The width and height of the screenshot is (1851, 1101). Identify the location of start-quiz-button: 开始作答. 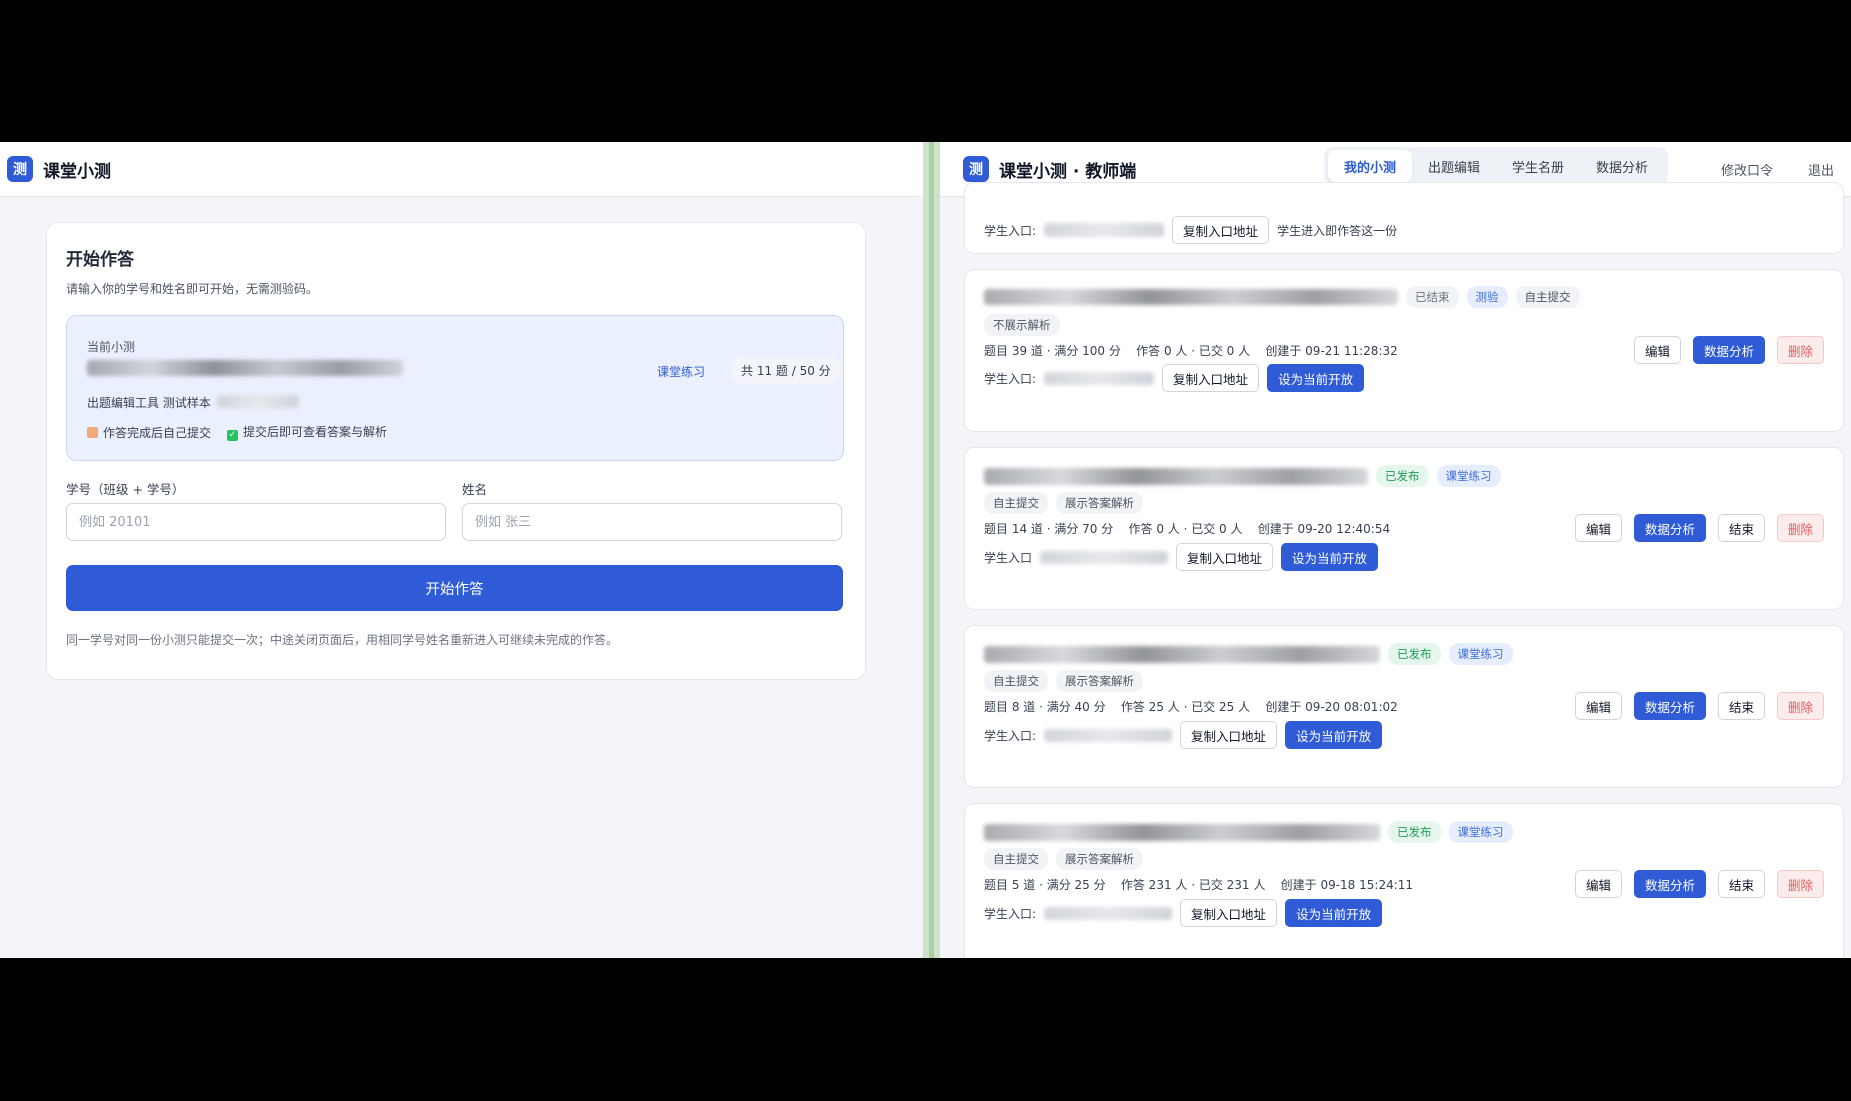
(454, 588).